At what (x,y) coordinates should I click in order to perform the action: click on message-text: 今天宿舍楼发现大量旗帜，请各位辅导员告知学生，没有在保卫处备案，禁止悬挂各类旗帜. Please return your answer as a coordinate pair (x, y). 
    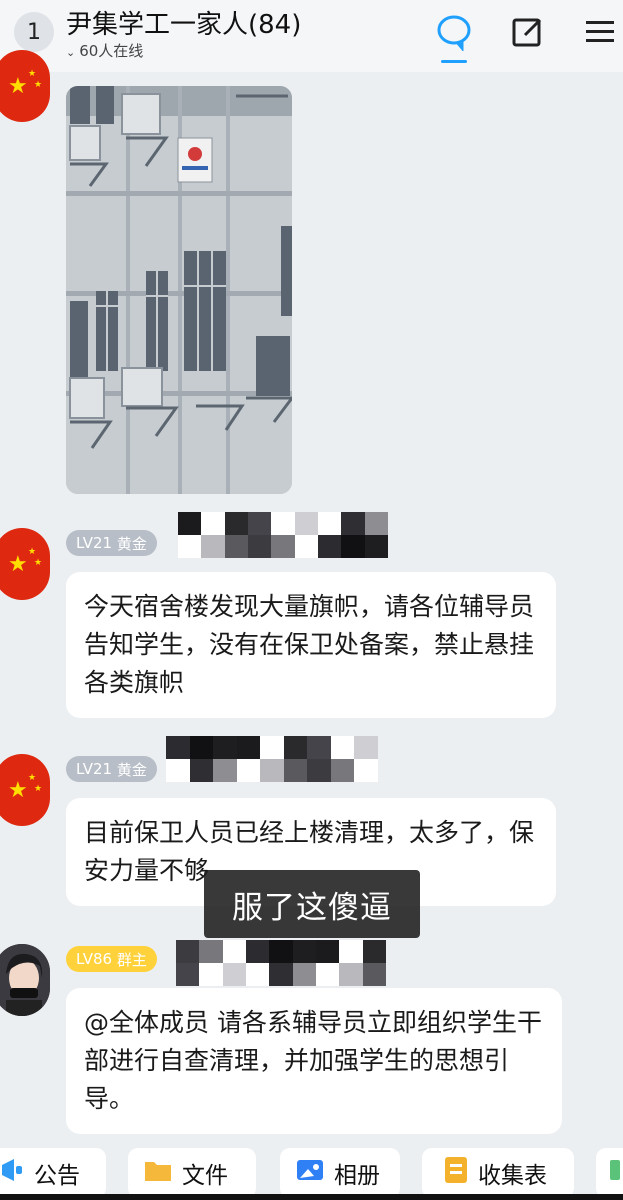
    Looking at the image, I should click on (309, 644).